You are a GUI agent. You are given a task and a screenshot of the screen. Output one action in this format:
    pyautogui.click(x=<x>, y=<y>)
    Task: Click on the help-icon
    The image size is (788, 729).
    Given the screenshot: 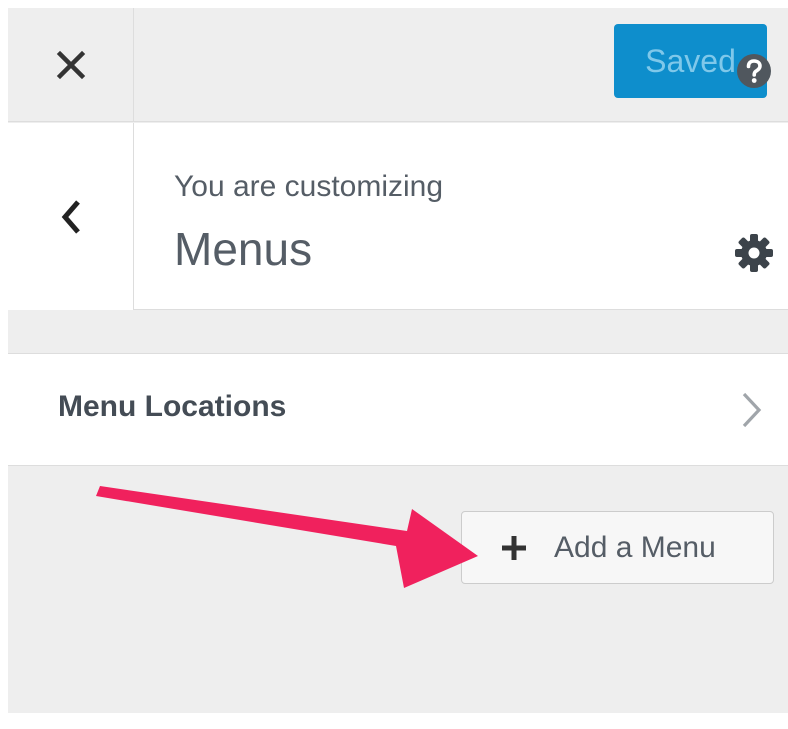 What is the action you would take?
    pyautogui.click(x=754, y=71)
    